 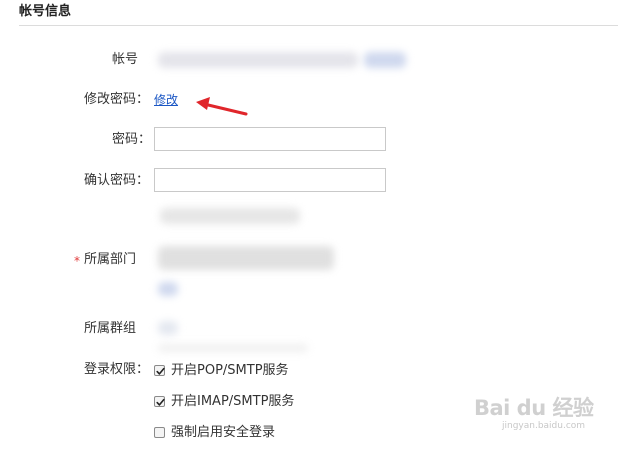 What do you see at coordinates (230, 216) in the screenshot?
I see `redacted-info` at bounding box center [230, 216].